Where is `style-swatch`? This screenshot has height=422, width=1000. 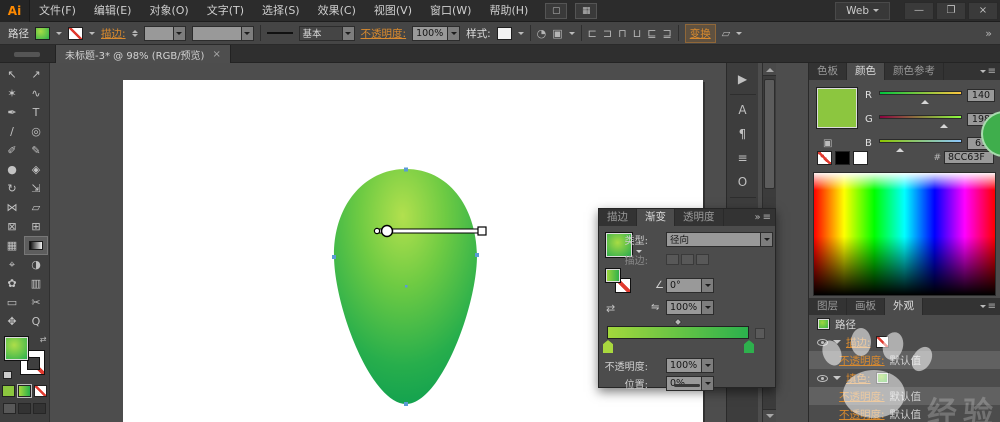 style-swatch is located at coordinates (504, 33).